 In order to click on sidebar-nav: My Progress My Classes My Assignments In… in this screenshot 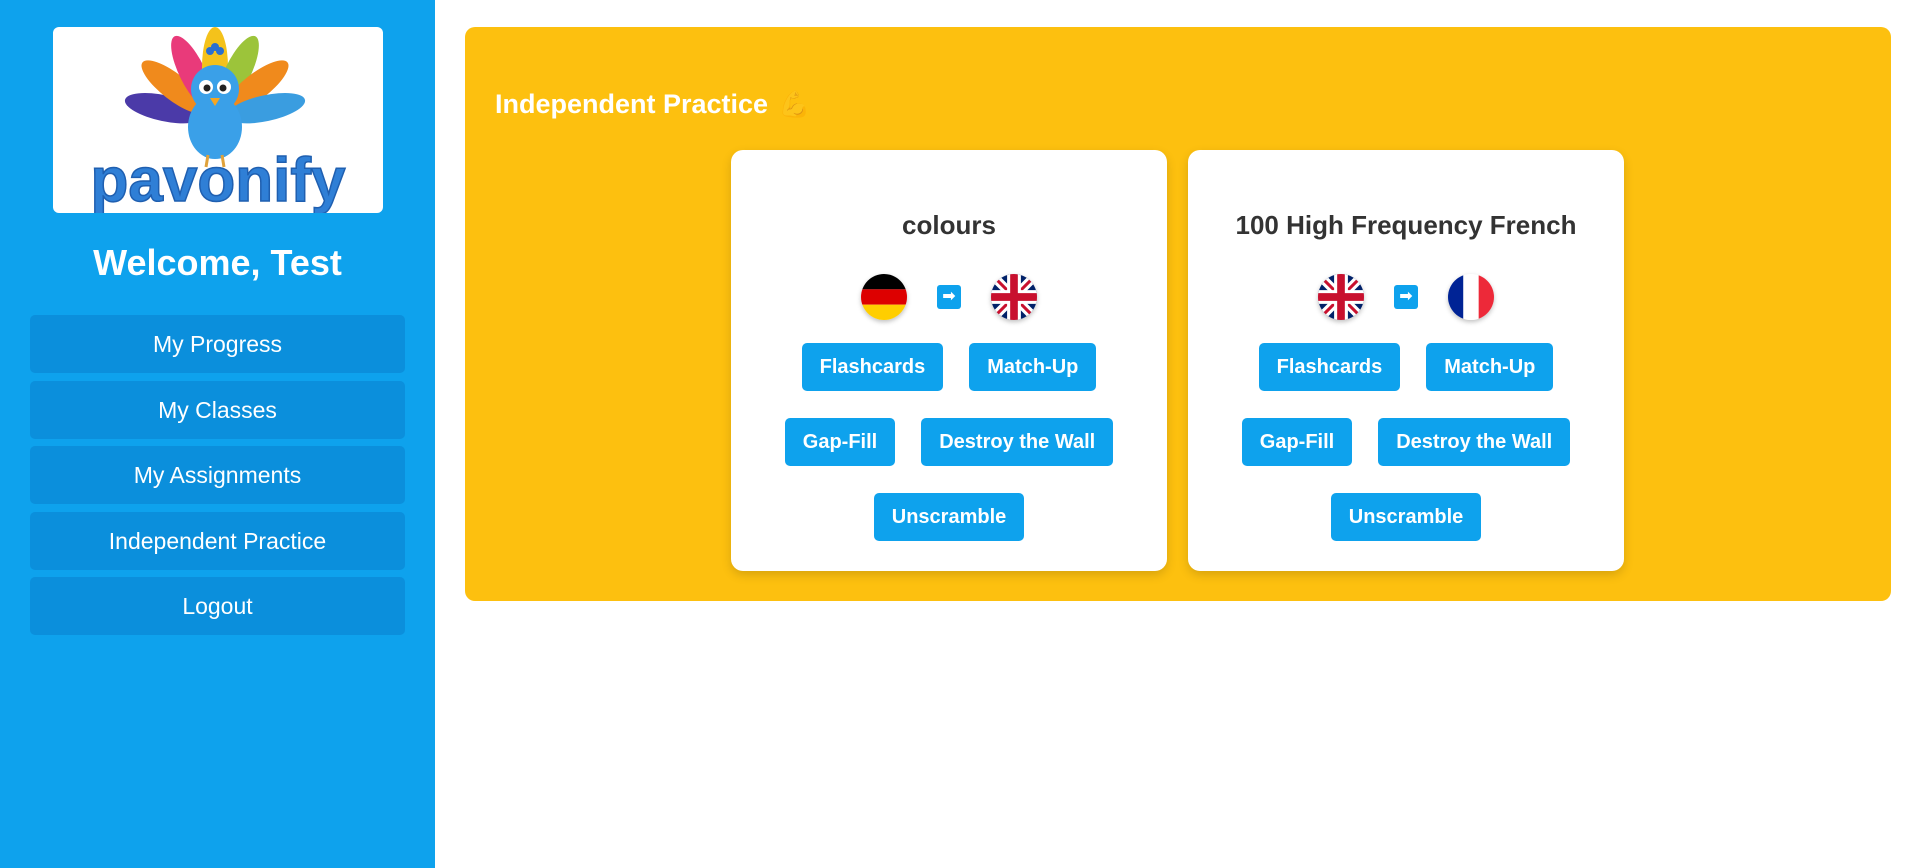, I will do `click(217, 479)`.